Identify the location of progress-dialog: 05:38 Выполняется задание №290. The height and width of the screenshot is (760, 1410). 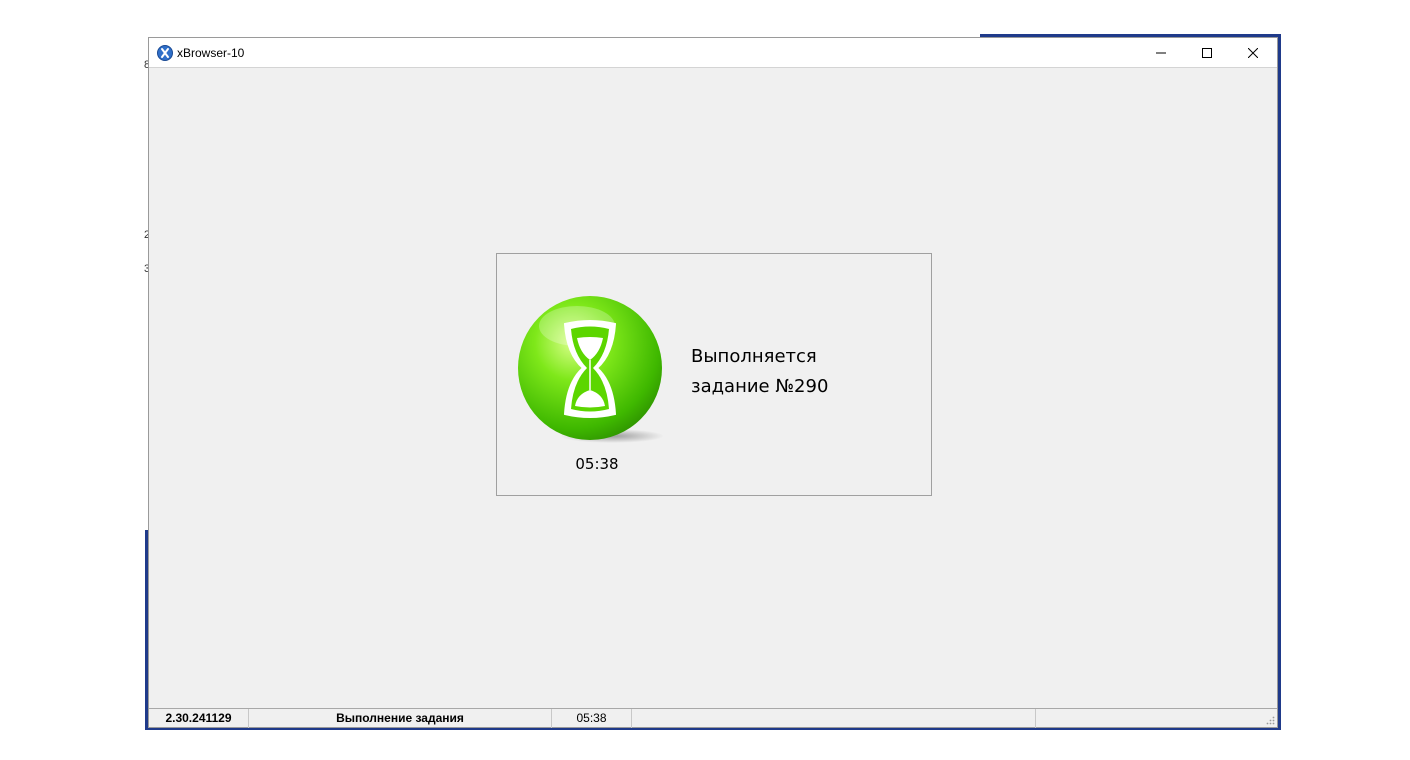
(714, 374).